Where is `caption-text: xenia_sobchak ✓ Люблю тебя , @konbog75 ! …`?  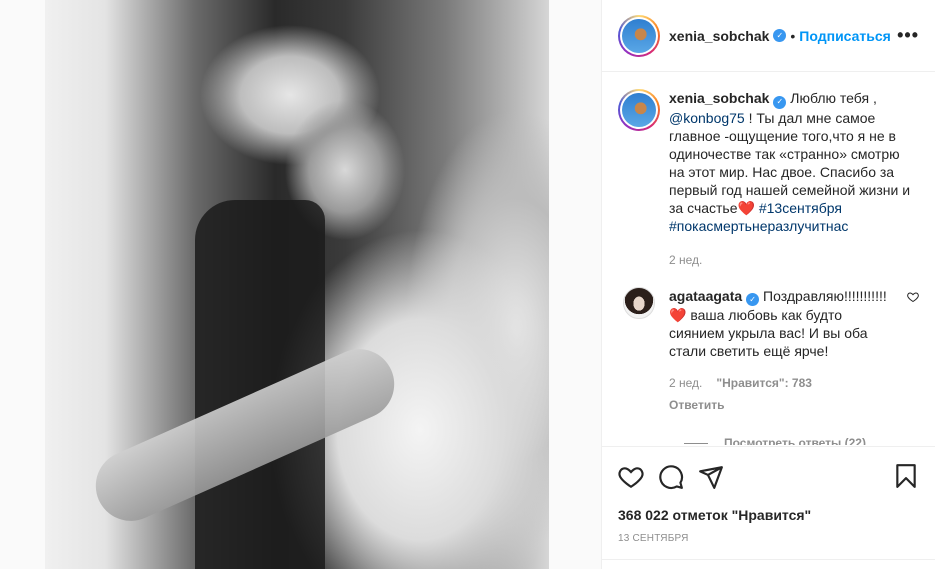
caption-text: xenia_sobchak ✓ Люблю тебя , @konbog75 ! … is located at coordinates (794, 179).